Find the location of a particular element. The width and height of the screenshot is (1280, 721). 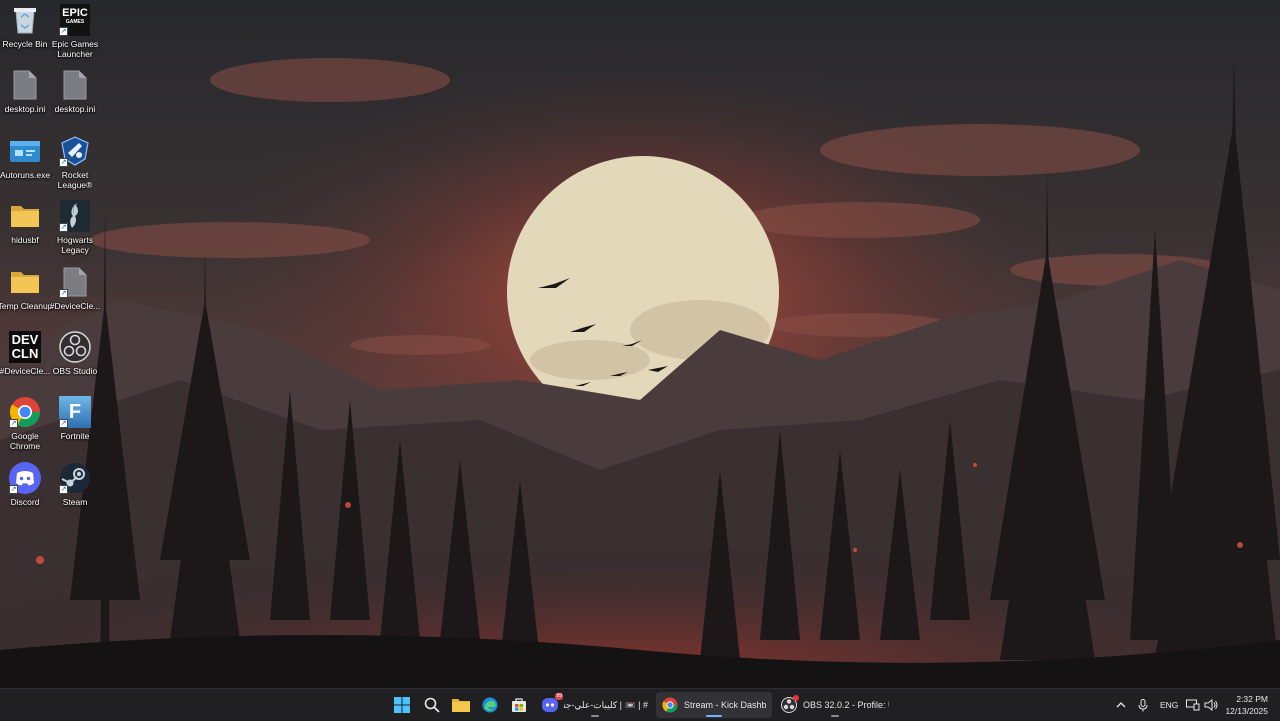

devcln-icon: DEV CLN is located at coordinates (25, 347).